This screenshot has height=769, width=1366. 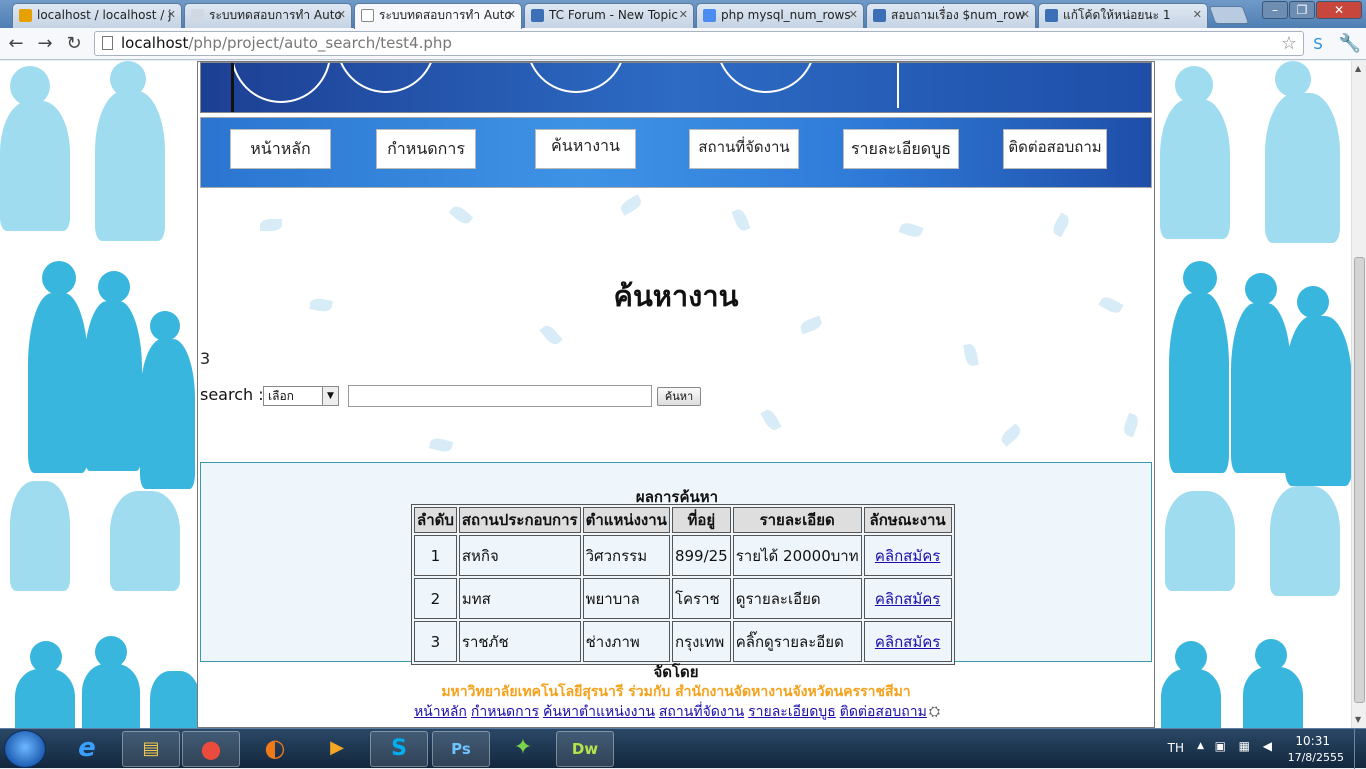 I want to click on tab-title: TC Forum - New Topic, so click(x=613, y=15).